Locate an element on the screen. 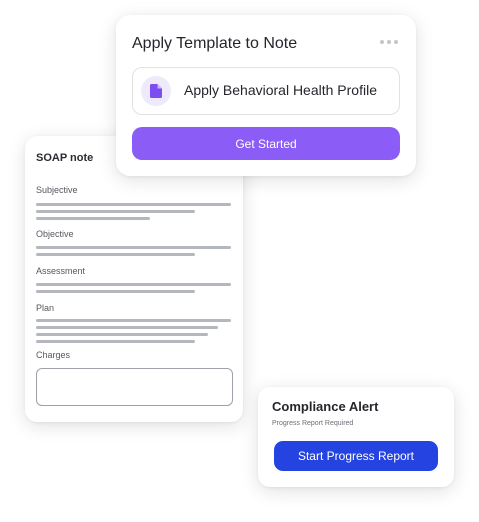  charges-label: Charges is located at coordinates (53, 355).